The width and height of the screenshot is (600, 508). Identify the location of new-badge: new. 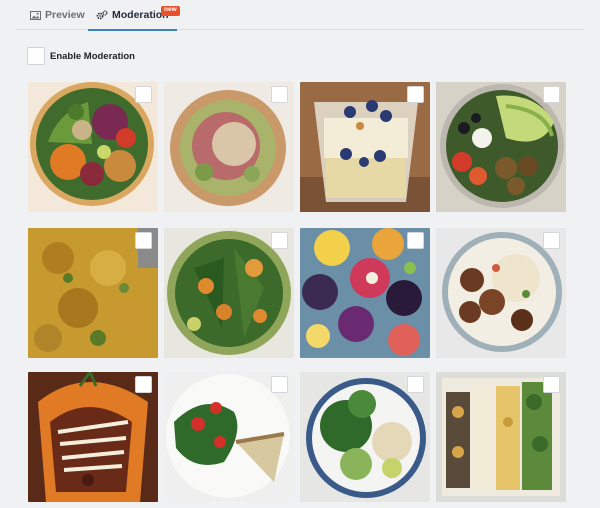
(170, 11).